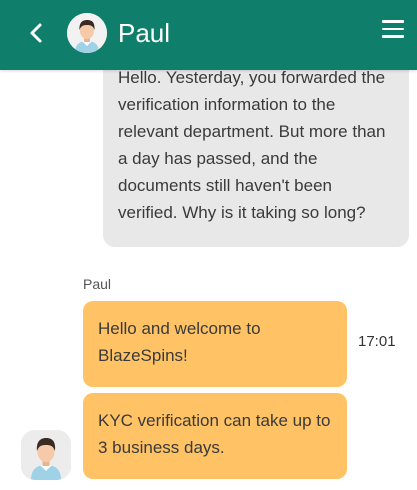 The image size is (417, 490). Describe the element at coordinates (97, 284) in the screenshot. I see `sender-name: Paul` at that location.